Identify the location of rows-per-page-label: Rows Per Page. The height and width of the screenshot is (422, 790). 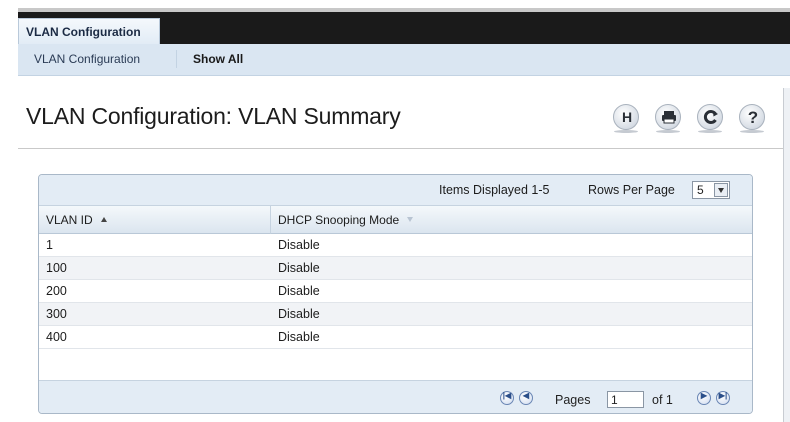
(631, 190).